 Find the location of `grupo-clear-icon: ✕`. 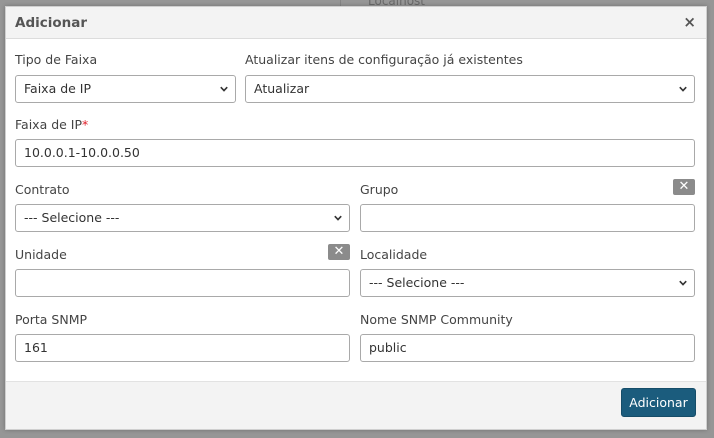

grupo-clear-icon: ✕ is located at coordinates (684, 187).